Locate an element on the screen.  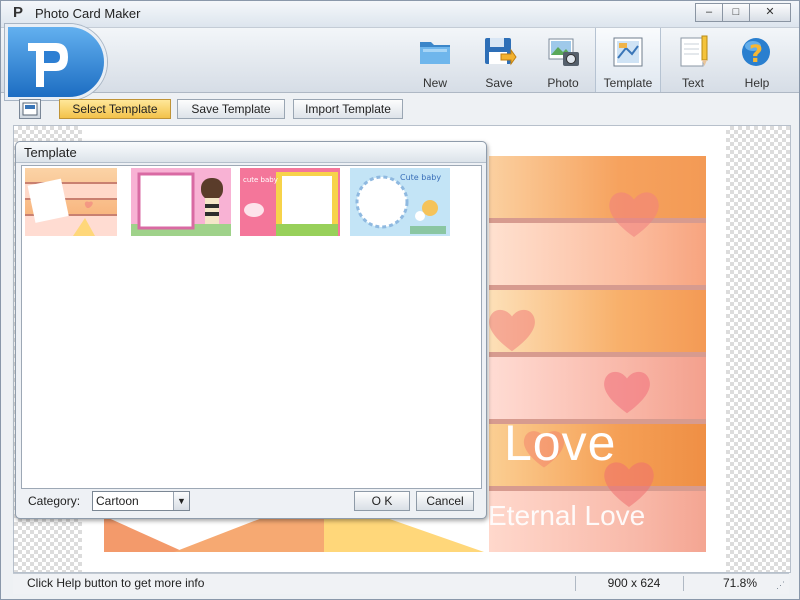
maximize-button: □ is located at coordinates (736, 12).